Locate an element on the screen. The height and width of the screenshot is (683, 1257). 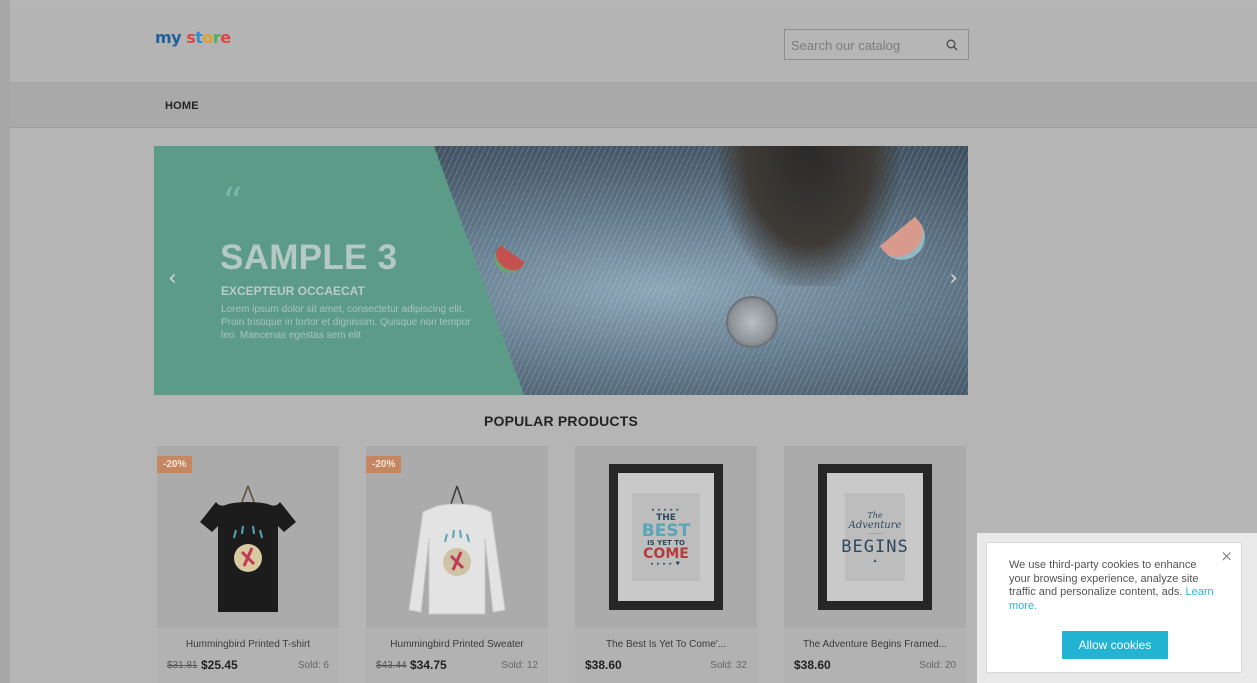
popular-products-title: POPULAR PRODUCTS is located at coordinates (561, 421).